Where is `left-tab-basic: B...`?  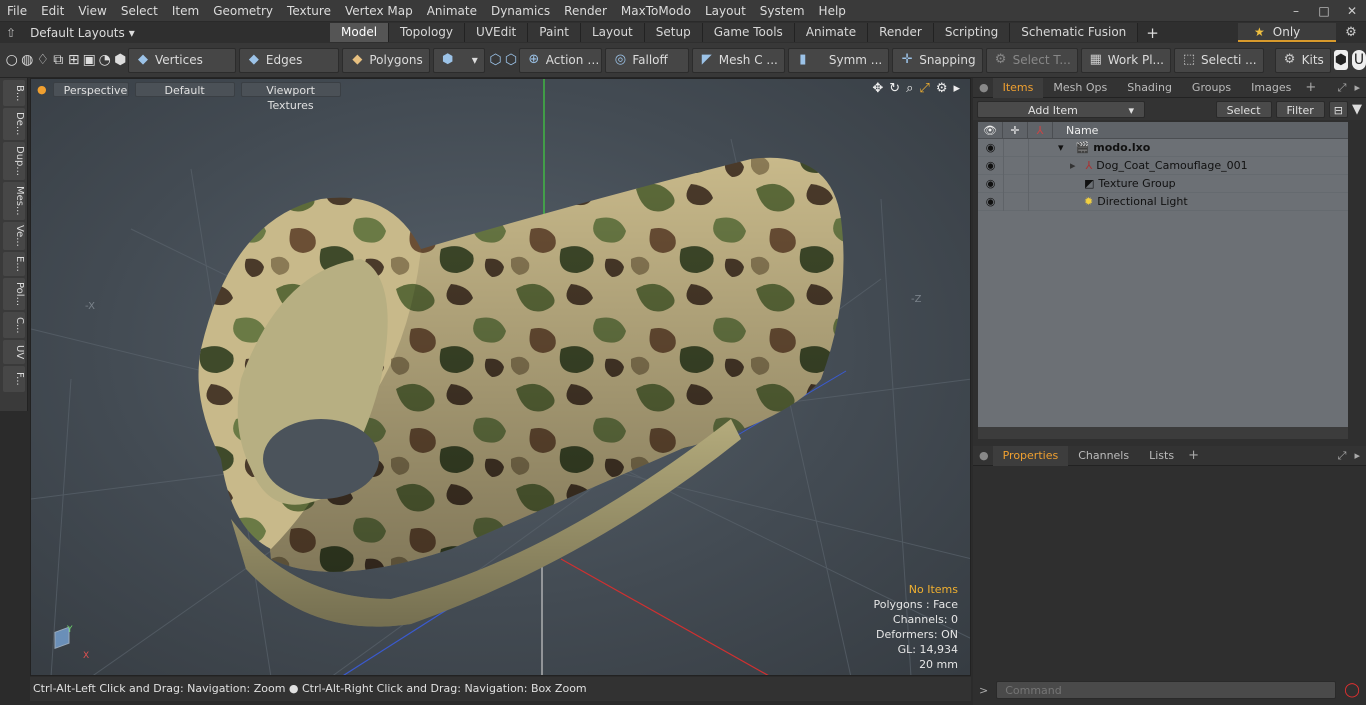 left-tab-basic: B... is located at coordinates (14, 93).